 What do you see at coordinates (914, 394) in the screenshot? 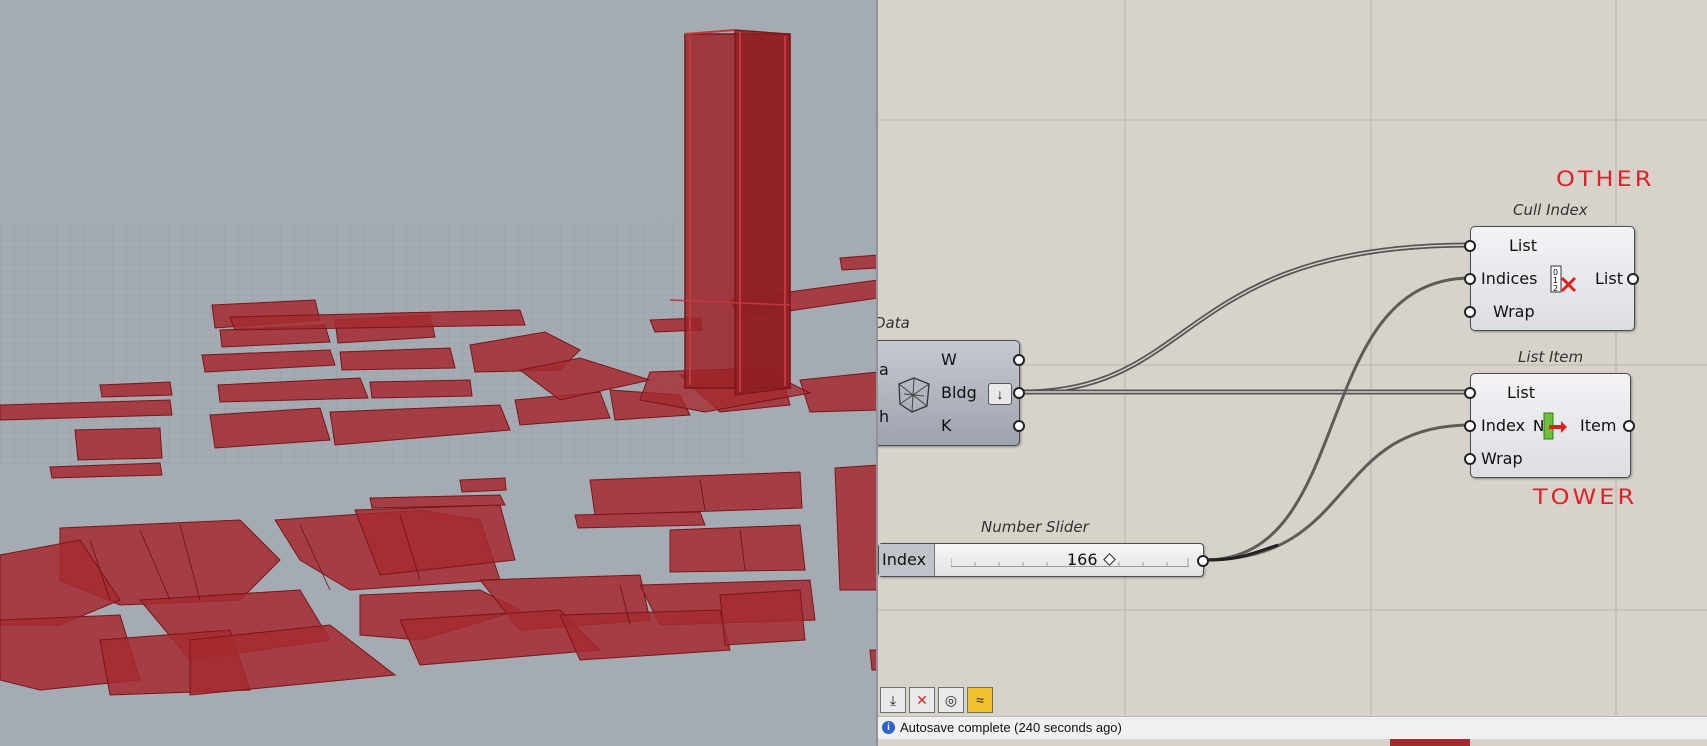
I see `building-data-icon` at bounding box center [914, 394].